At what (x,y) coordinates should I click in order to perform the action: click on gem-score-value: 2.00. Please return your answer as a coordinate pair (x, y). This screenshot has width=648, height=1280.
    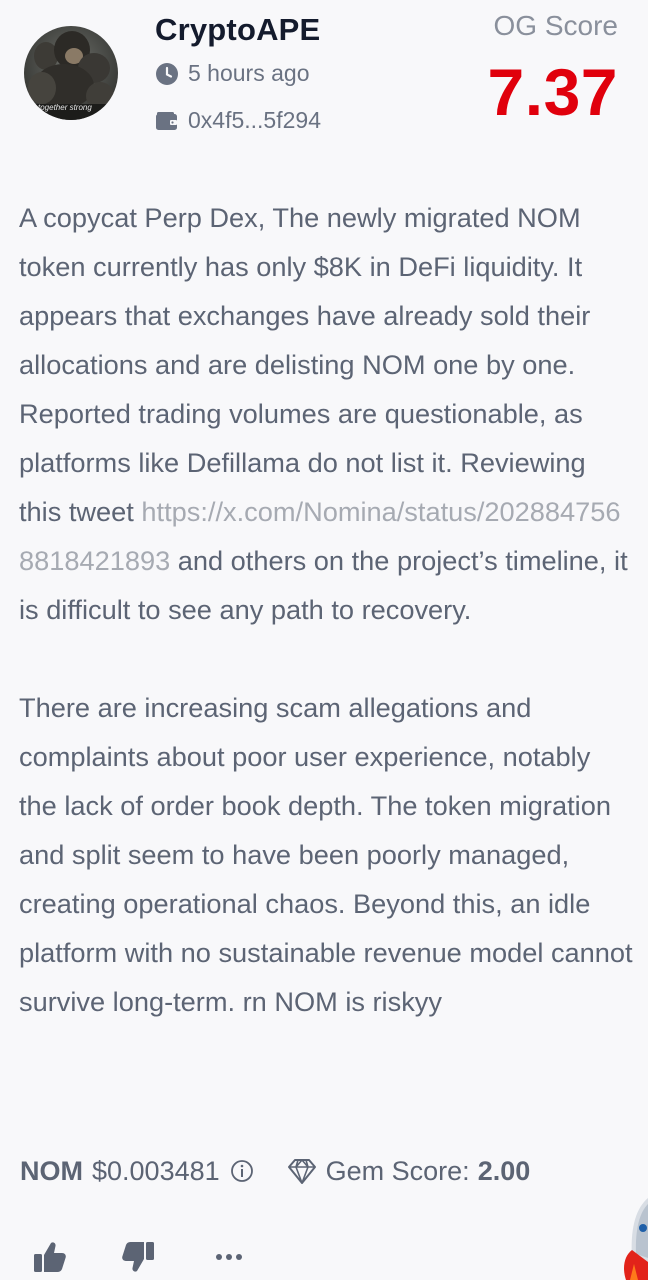
    Looking at the image, I should click on (504, 1170).